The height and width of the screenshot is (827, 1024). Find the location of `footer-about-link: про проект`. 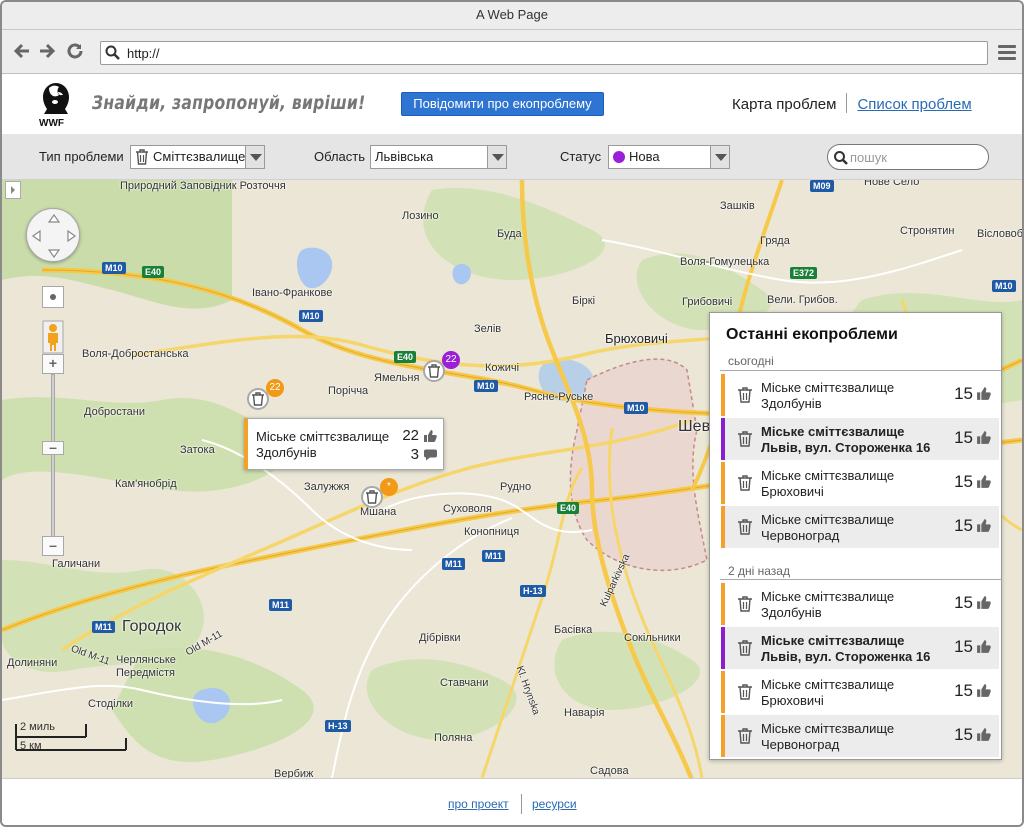

footer-about-link: про проект is located at coordinates (478, 804).